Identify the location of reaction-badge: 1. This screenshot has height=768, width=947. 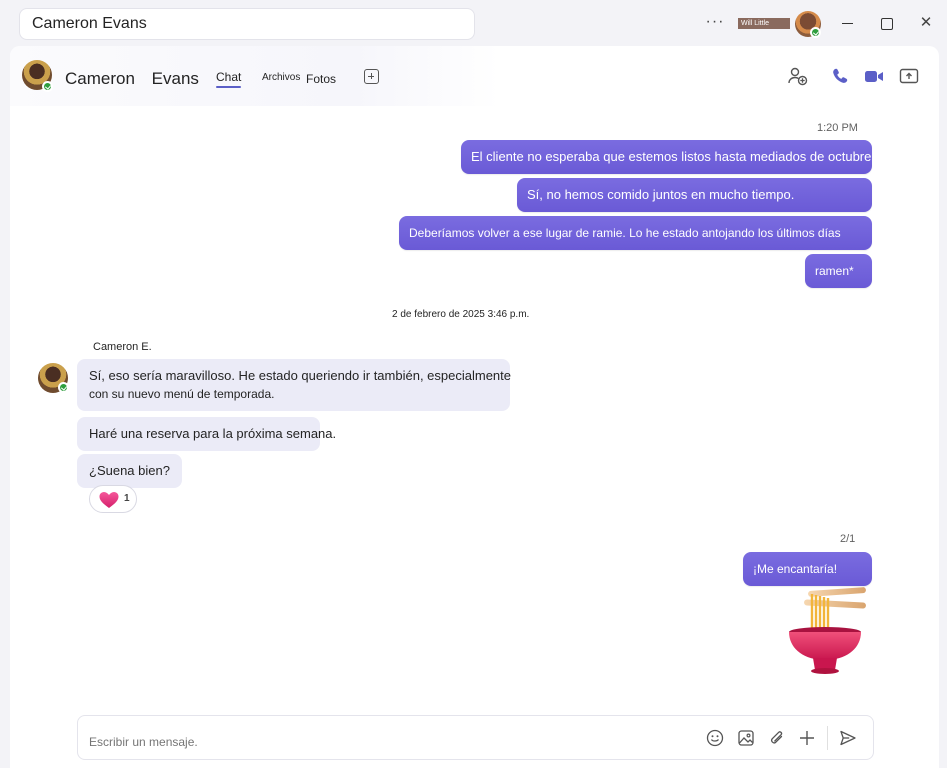
(113, 499).